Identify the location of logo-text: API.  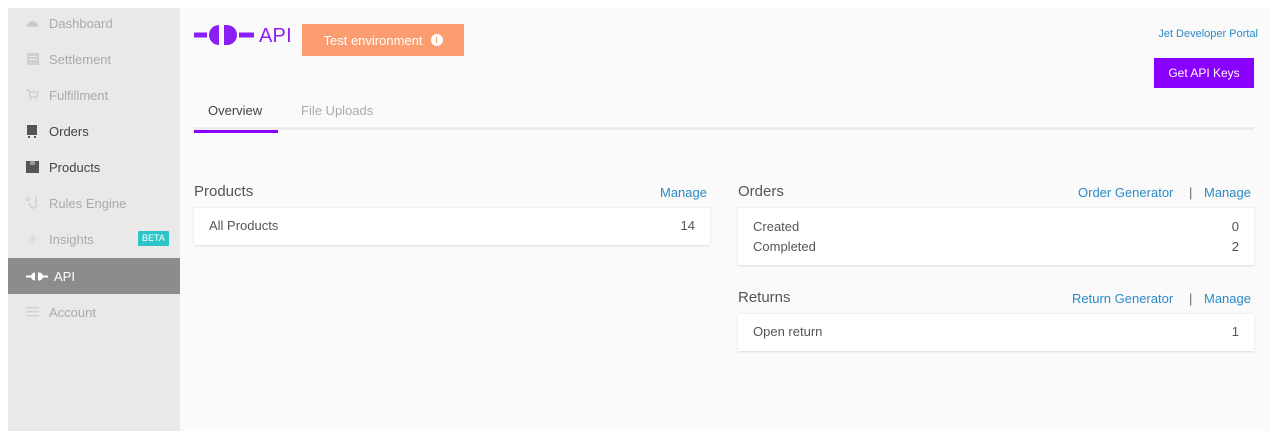
(275, 36).